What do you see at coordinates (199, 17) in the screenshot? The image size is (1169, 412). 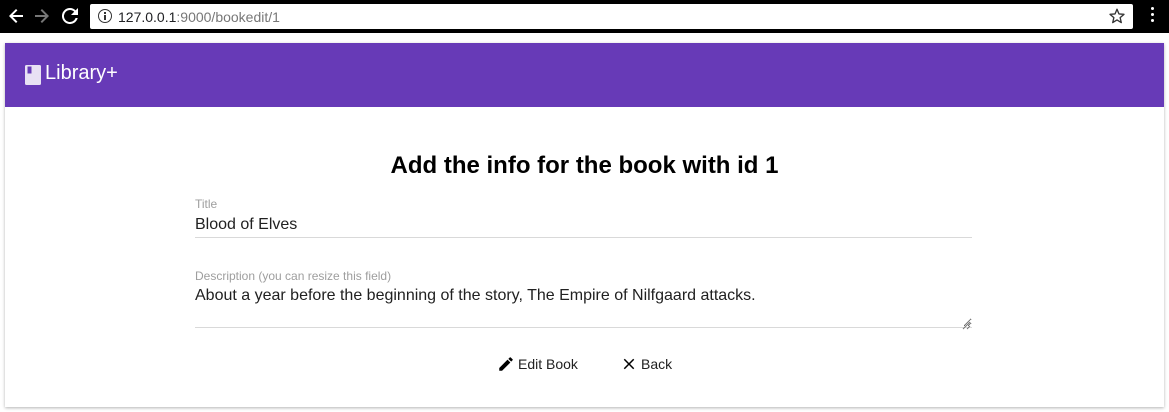 I see `url-text: 127.0.0.1:9000/bookedit/1` at bounding box center [199, 17].